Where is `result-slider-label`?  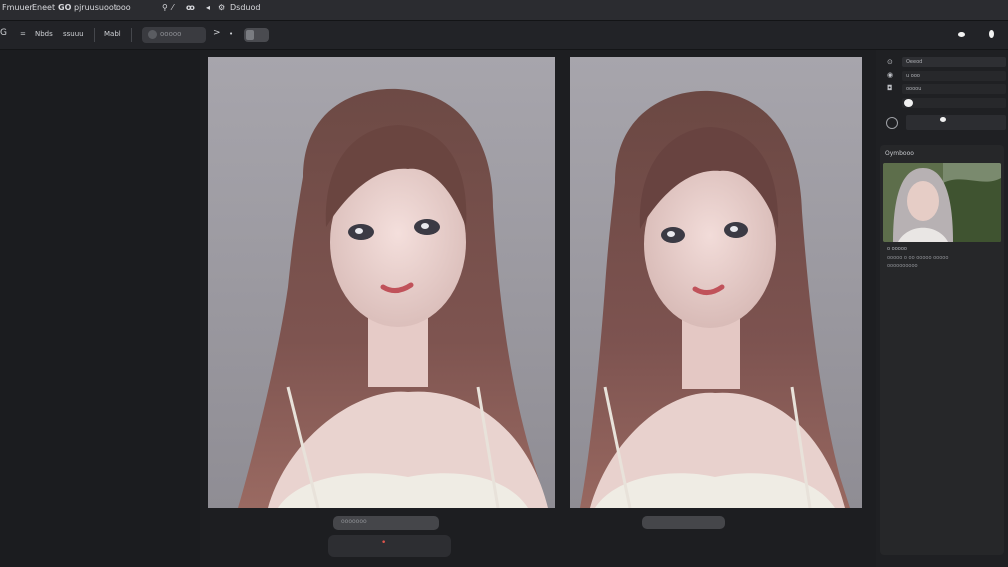
result-slider-label is located at coordinates (683, 522).